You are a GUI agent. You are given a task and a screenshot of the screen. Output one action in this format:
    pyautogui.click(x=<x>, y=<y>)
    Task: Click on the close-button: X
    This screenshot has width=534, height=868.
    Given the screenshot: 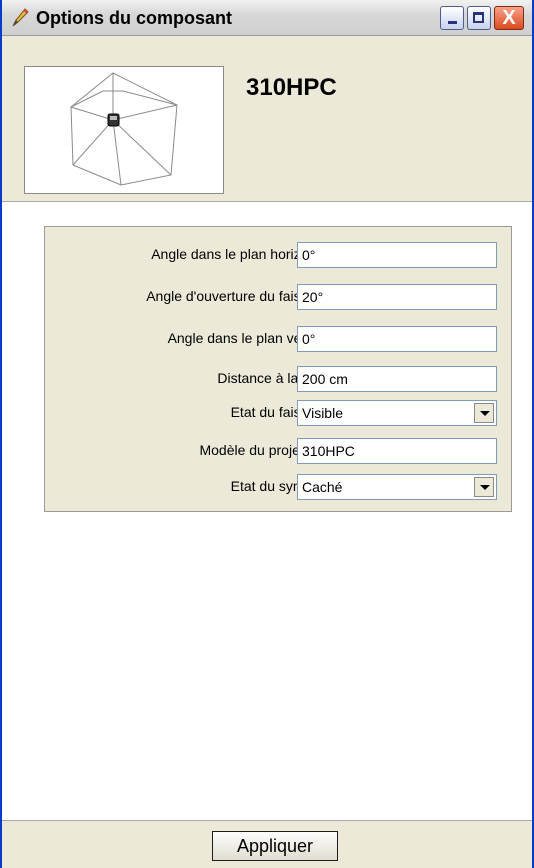 What is the action you would take?
    pyautogui.click(x=509, y=18)
    